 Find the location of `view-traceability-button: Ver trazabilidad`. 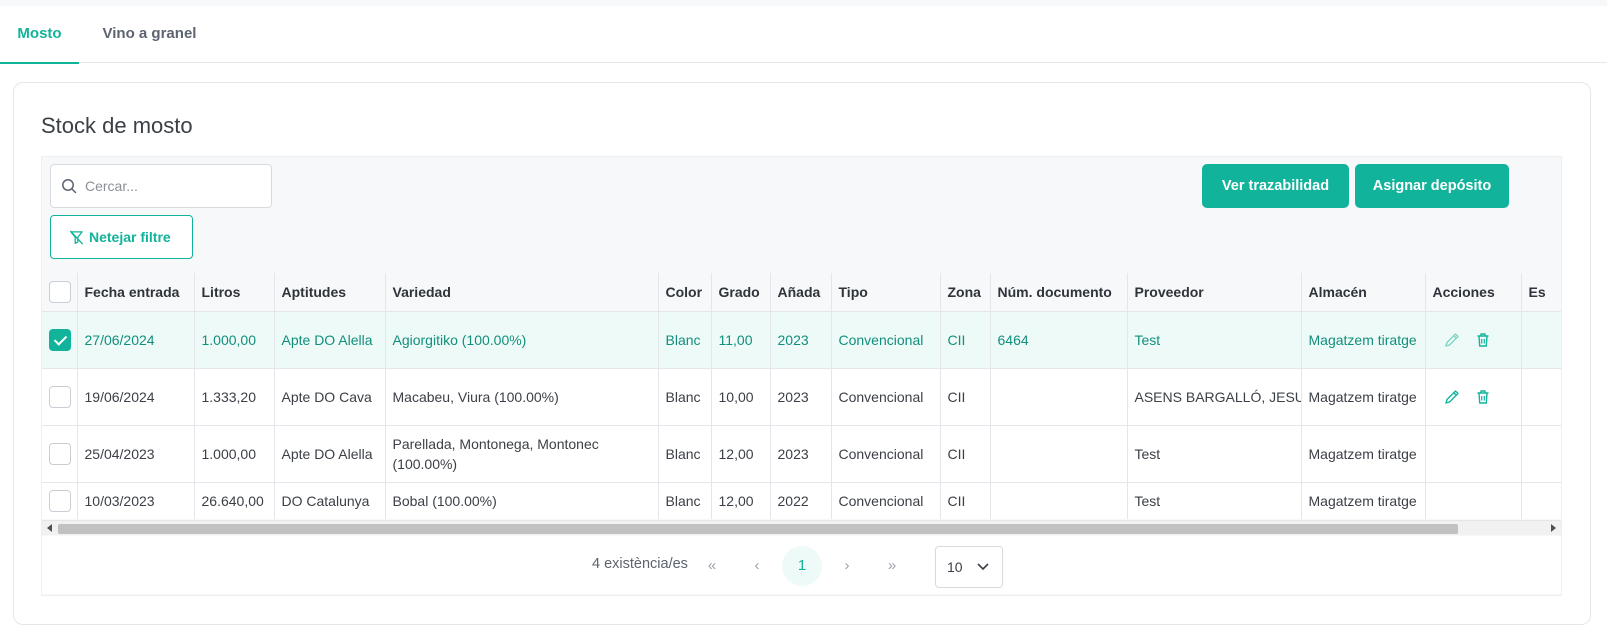

view-traceability-button: Ver trazabilidad is located at coordinates (1275, 186).